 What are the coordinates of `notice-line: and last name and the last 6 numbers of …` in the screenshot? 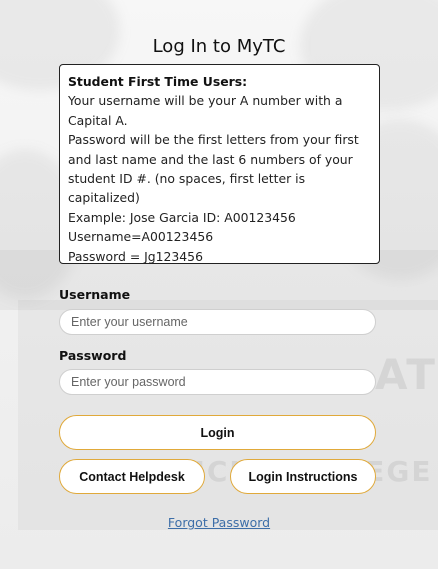 It's located at (210, 159).